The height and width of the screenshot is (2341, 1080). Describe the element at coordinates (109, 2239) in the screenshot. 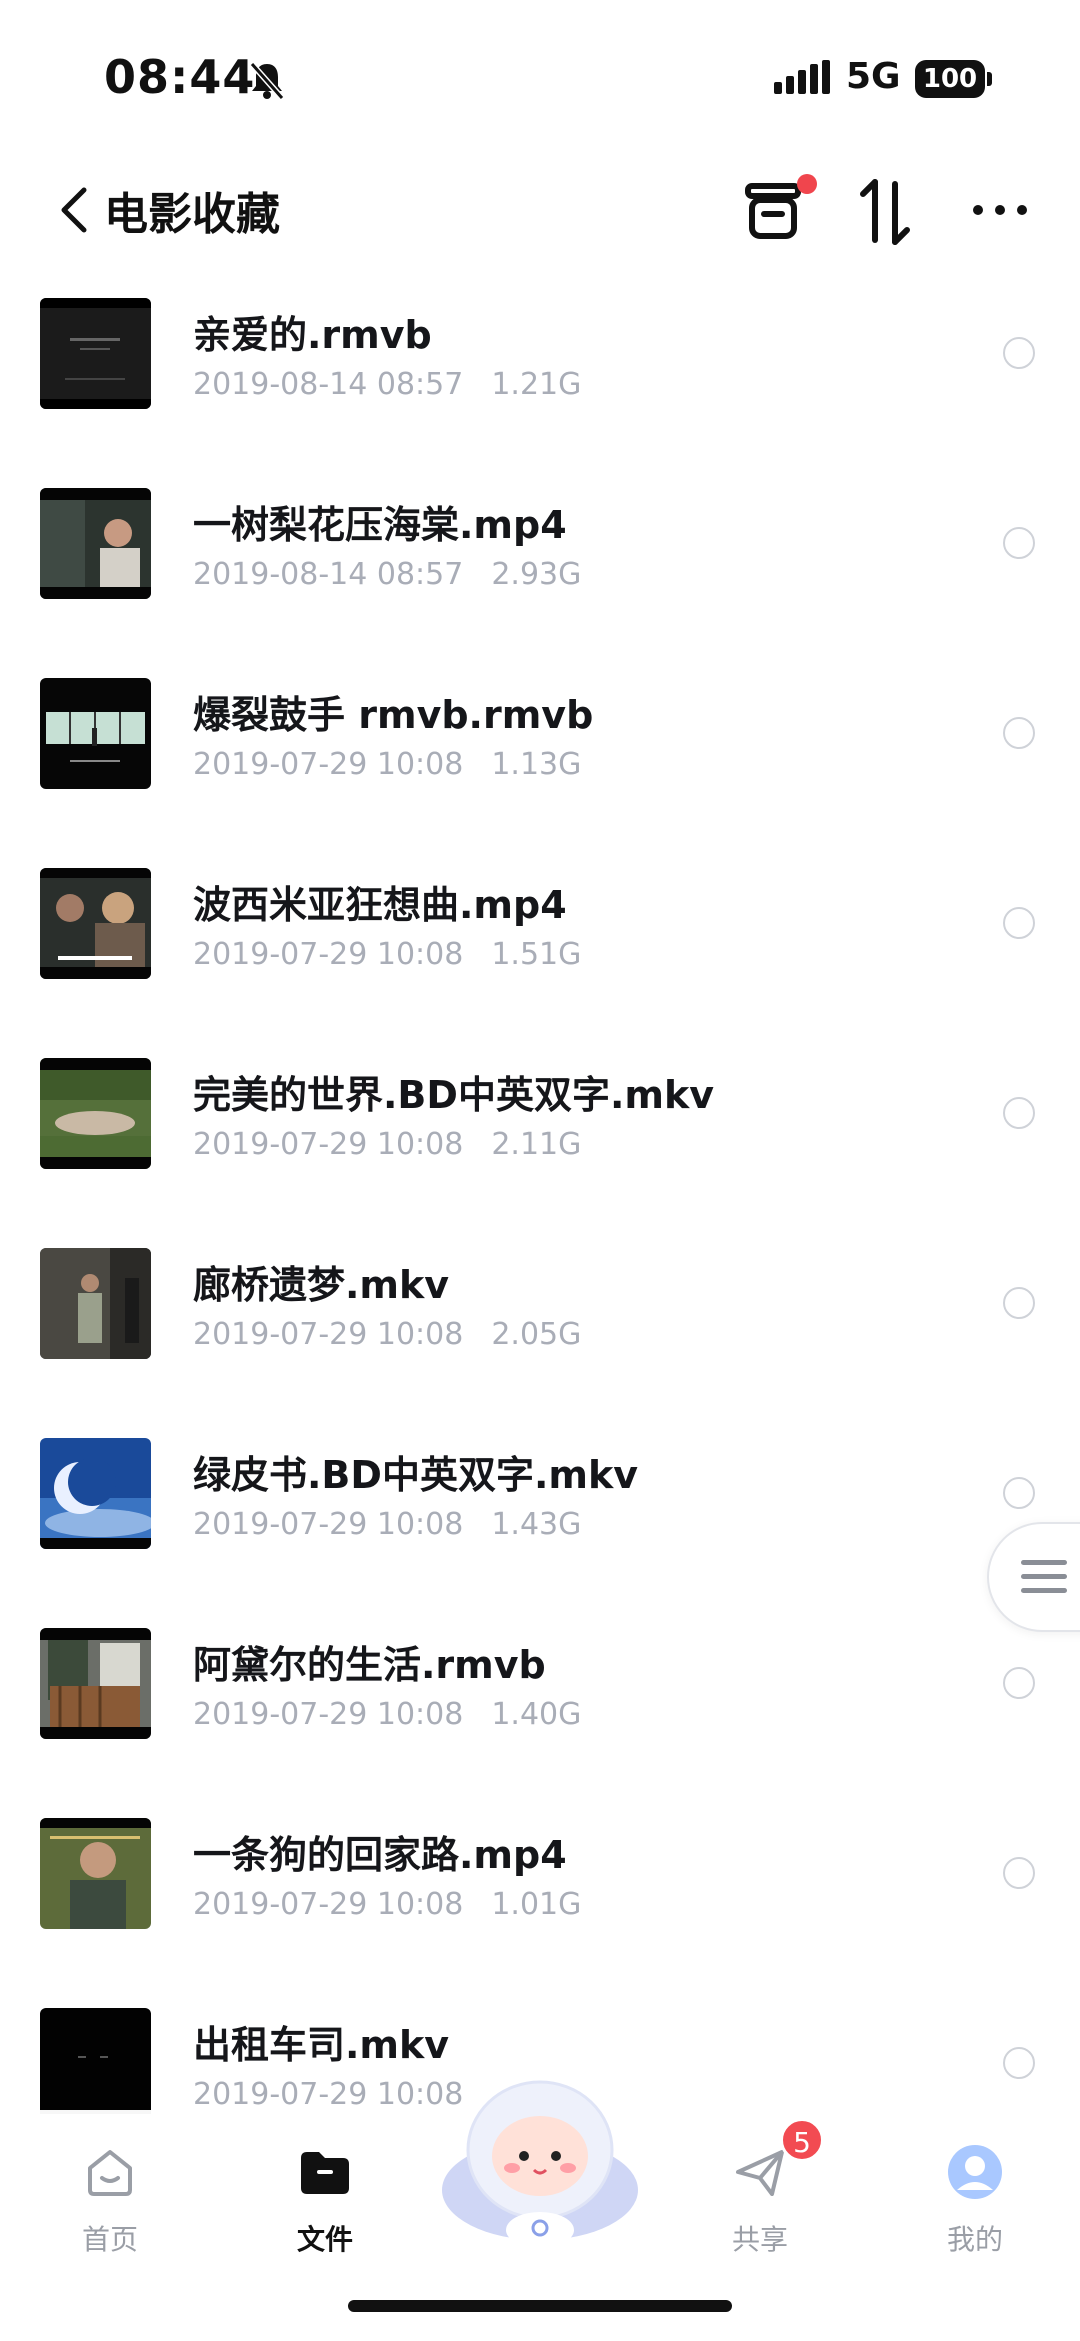

I see `tab-home-label: 首页` at that location.